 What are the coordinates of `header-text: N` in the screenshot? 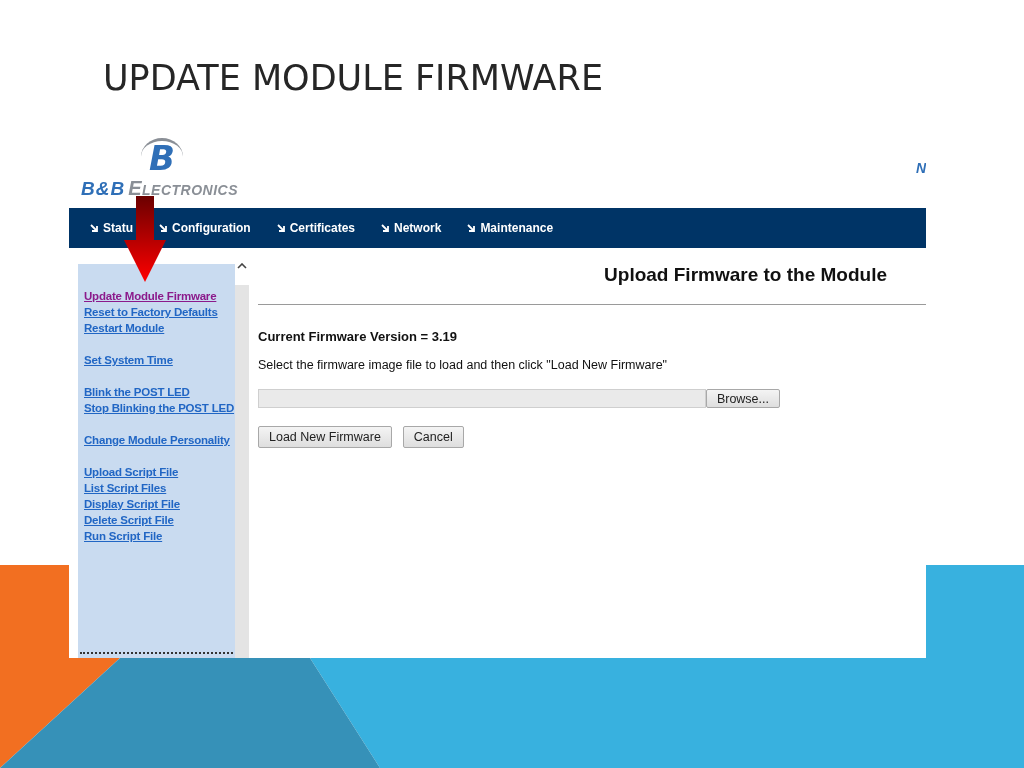 It's located at (921, 168).